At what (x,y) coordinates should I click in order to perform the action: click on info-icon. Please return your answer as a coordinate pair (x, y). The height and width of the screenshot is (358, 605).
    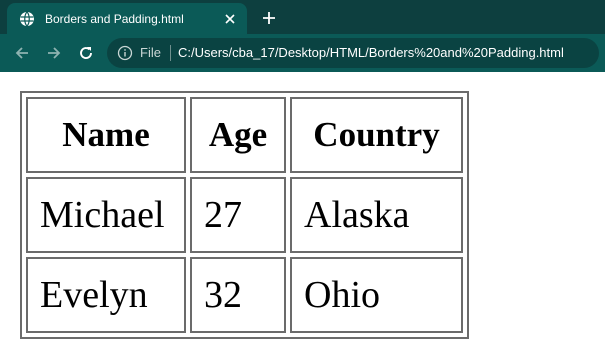
    Looking at the image, I should click on (125, 53).